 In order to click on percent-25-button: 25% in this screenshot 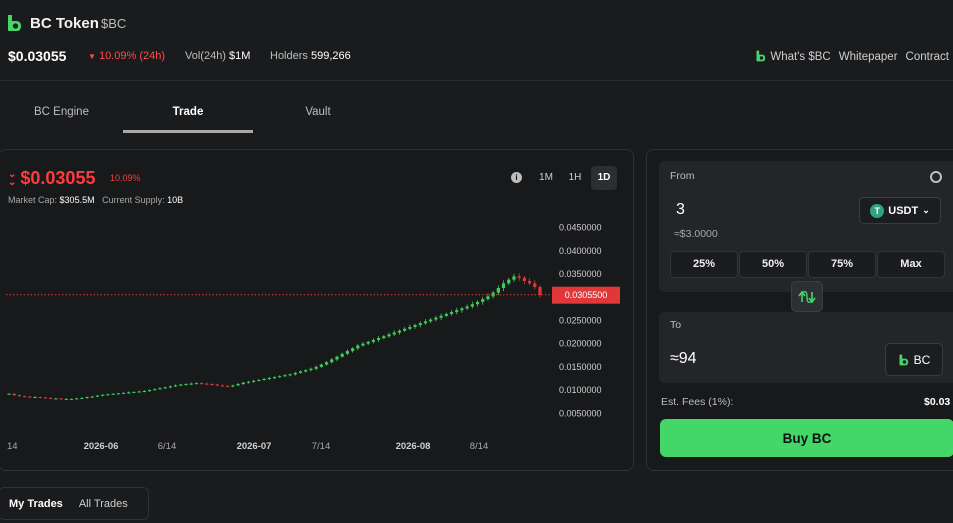, I will do `click(704, 264)`.